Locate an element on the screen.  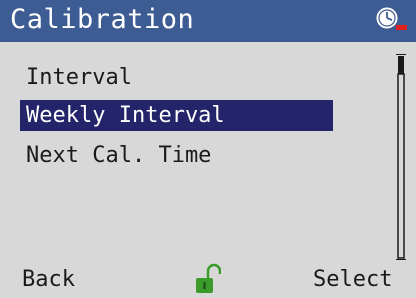
screen-title: Calibration is located at coordinates (102, 19).